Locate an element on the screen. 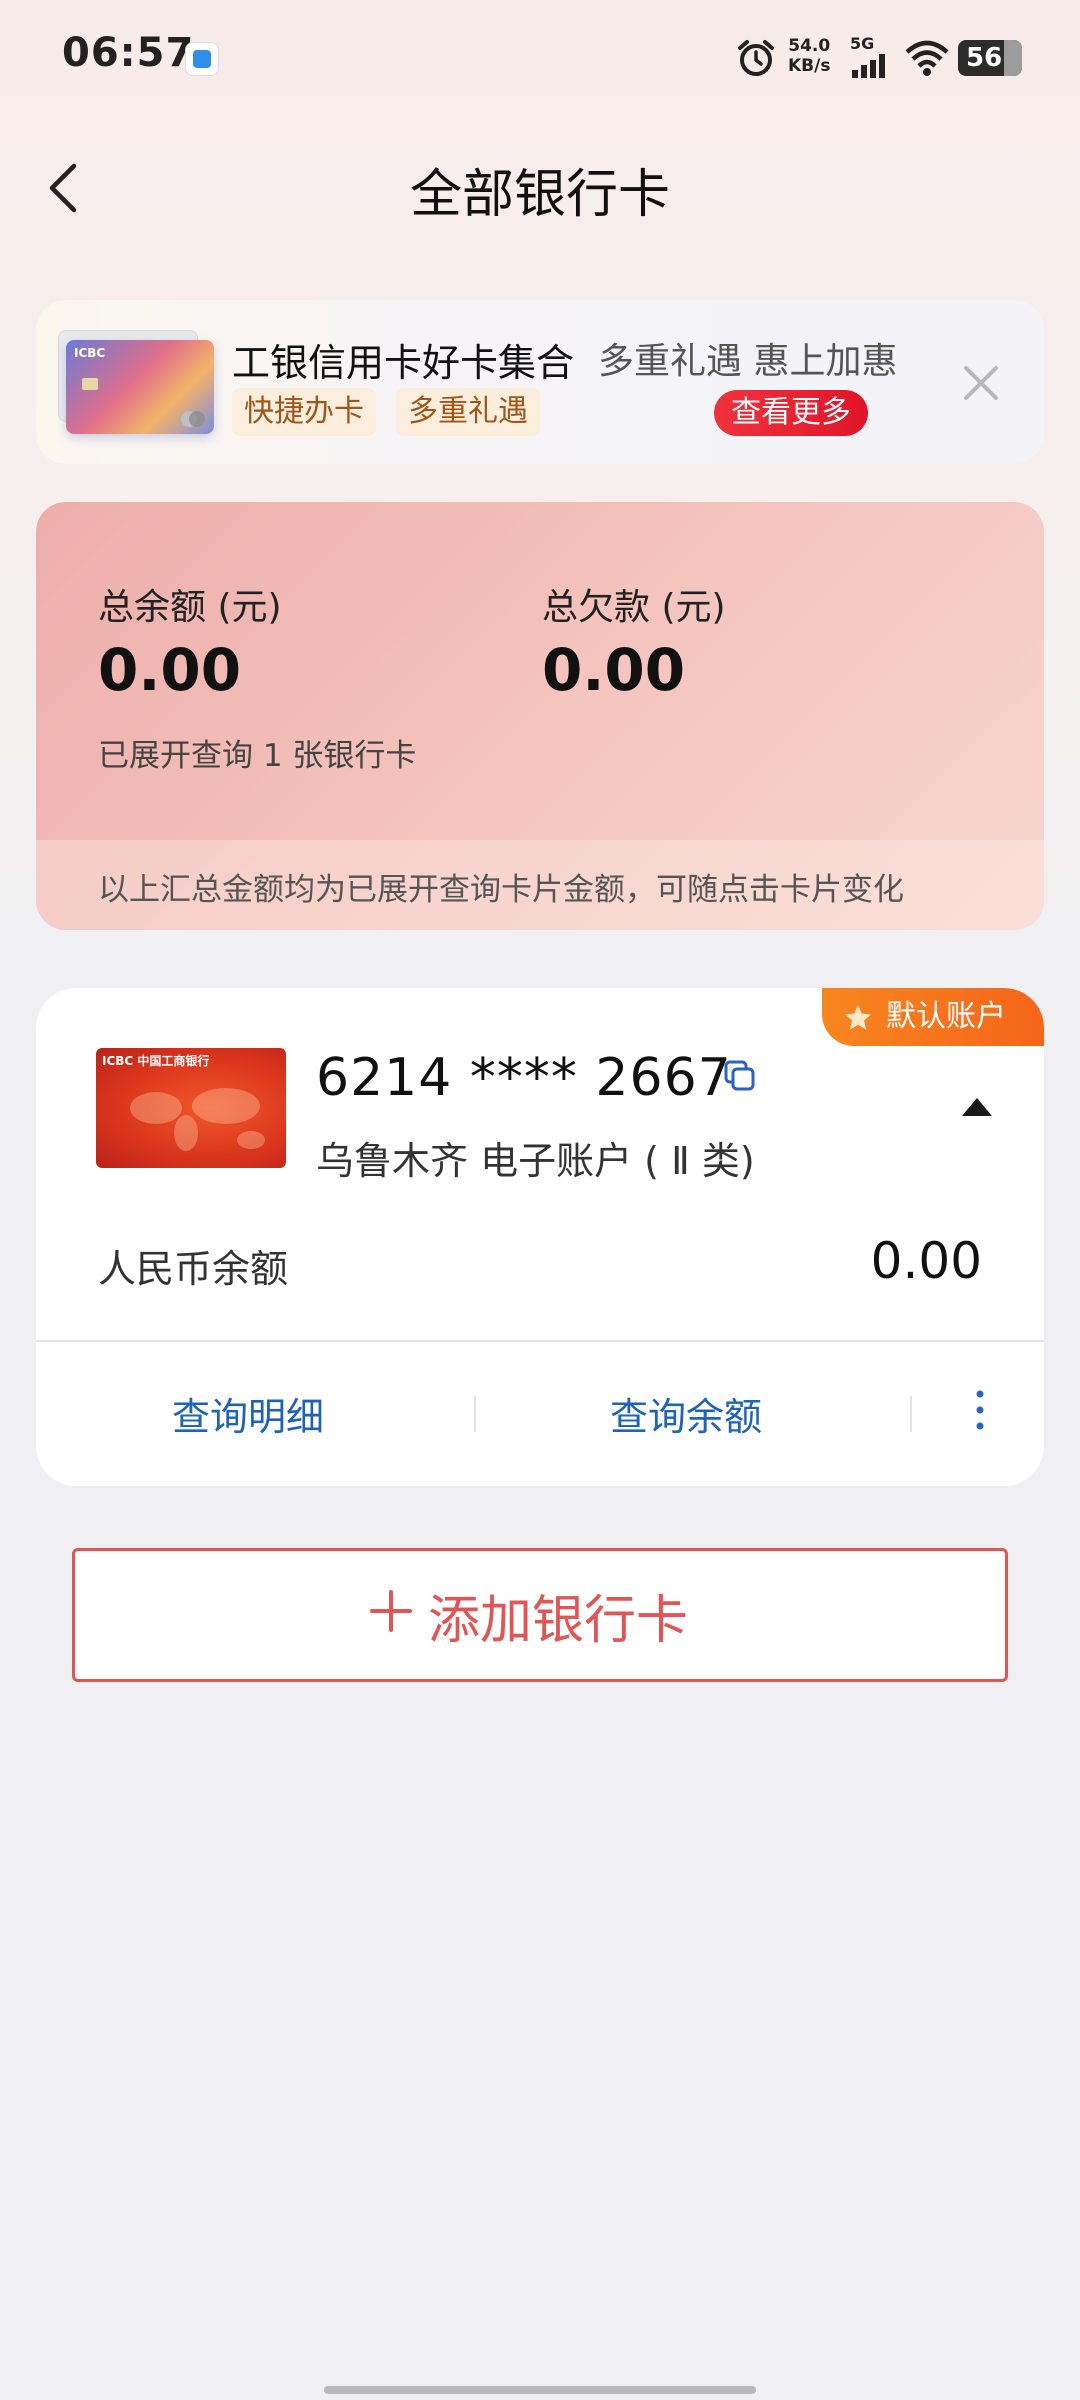 The width and height of the screenshot is (1080, 2400). network-speed: 54.0 KB/s is located at coordinates (809, 56).